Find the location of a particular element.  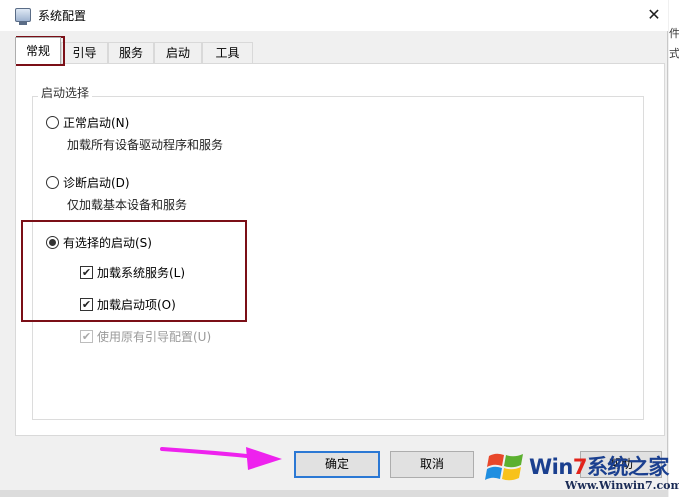

win7-watermark: Win7系统之家 Www.Winwin7.com is located at coordinates (580, 469).